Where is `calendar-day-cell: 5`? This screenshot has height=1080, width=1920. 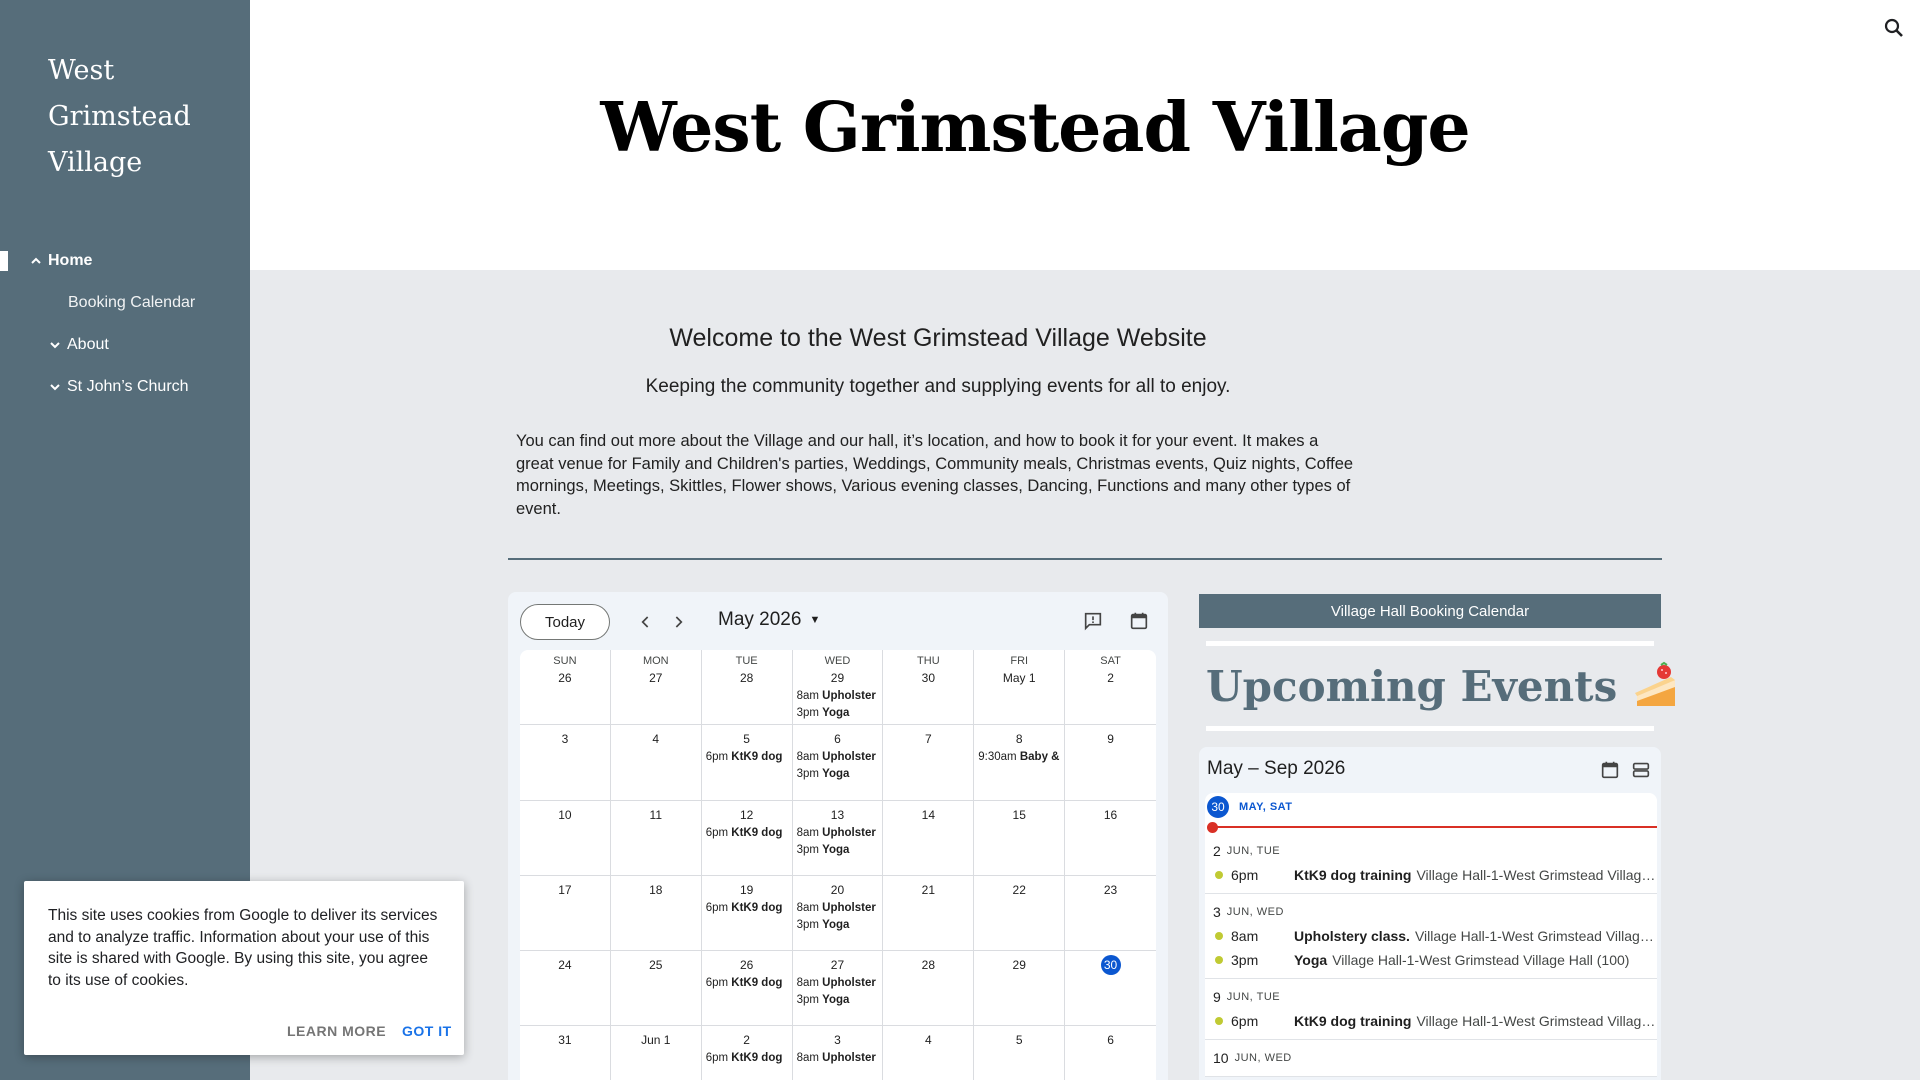 calendar-day-cell: 5 is located at coordinates (1020, 1053).